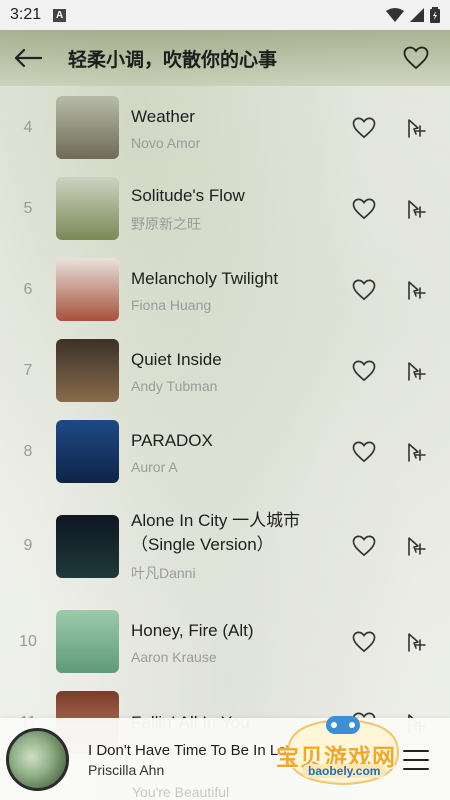 This screenshot has width=450, height=800. I want to click on song-artist: 叶凡Danni, so click(163, 573).